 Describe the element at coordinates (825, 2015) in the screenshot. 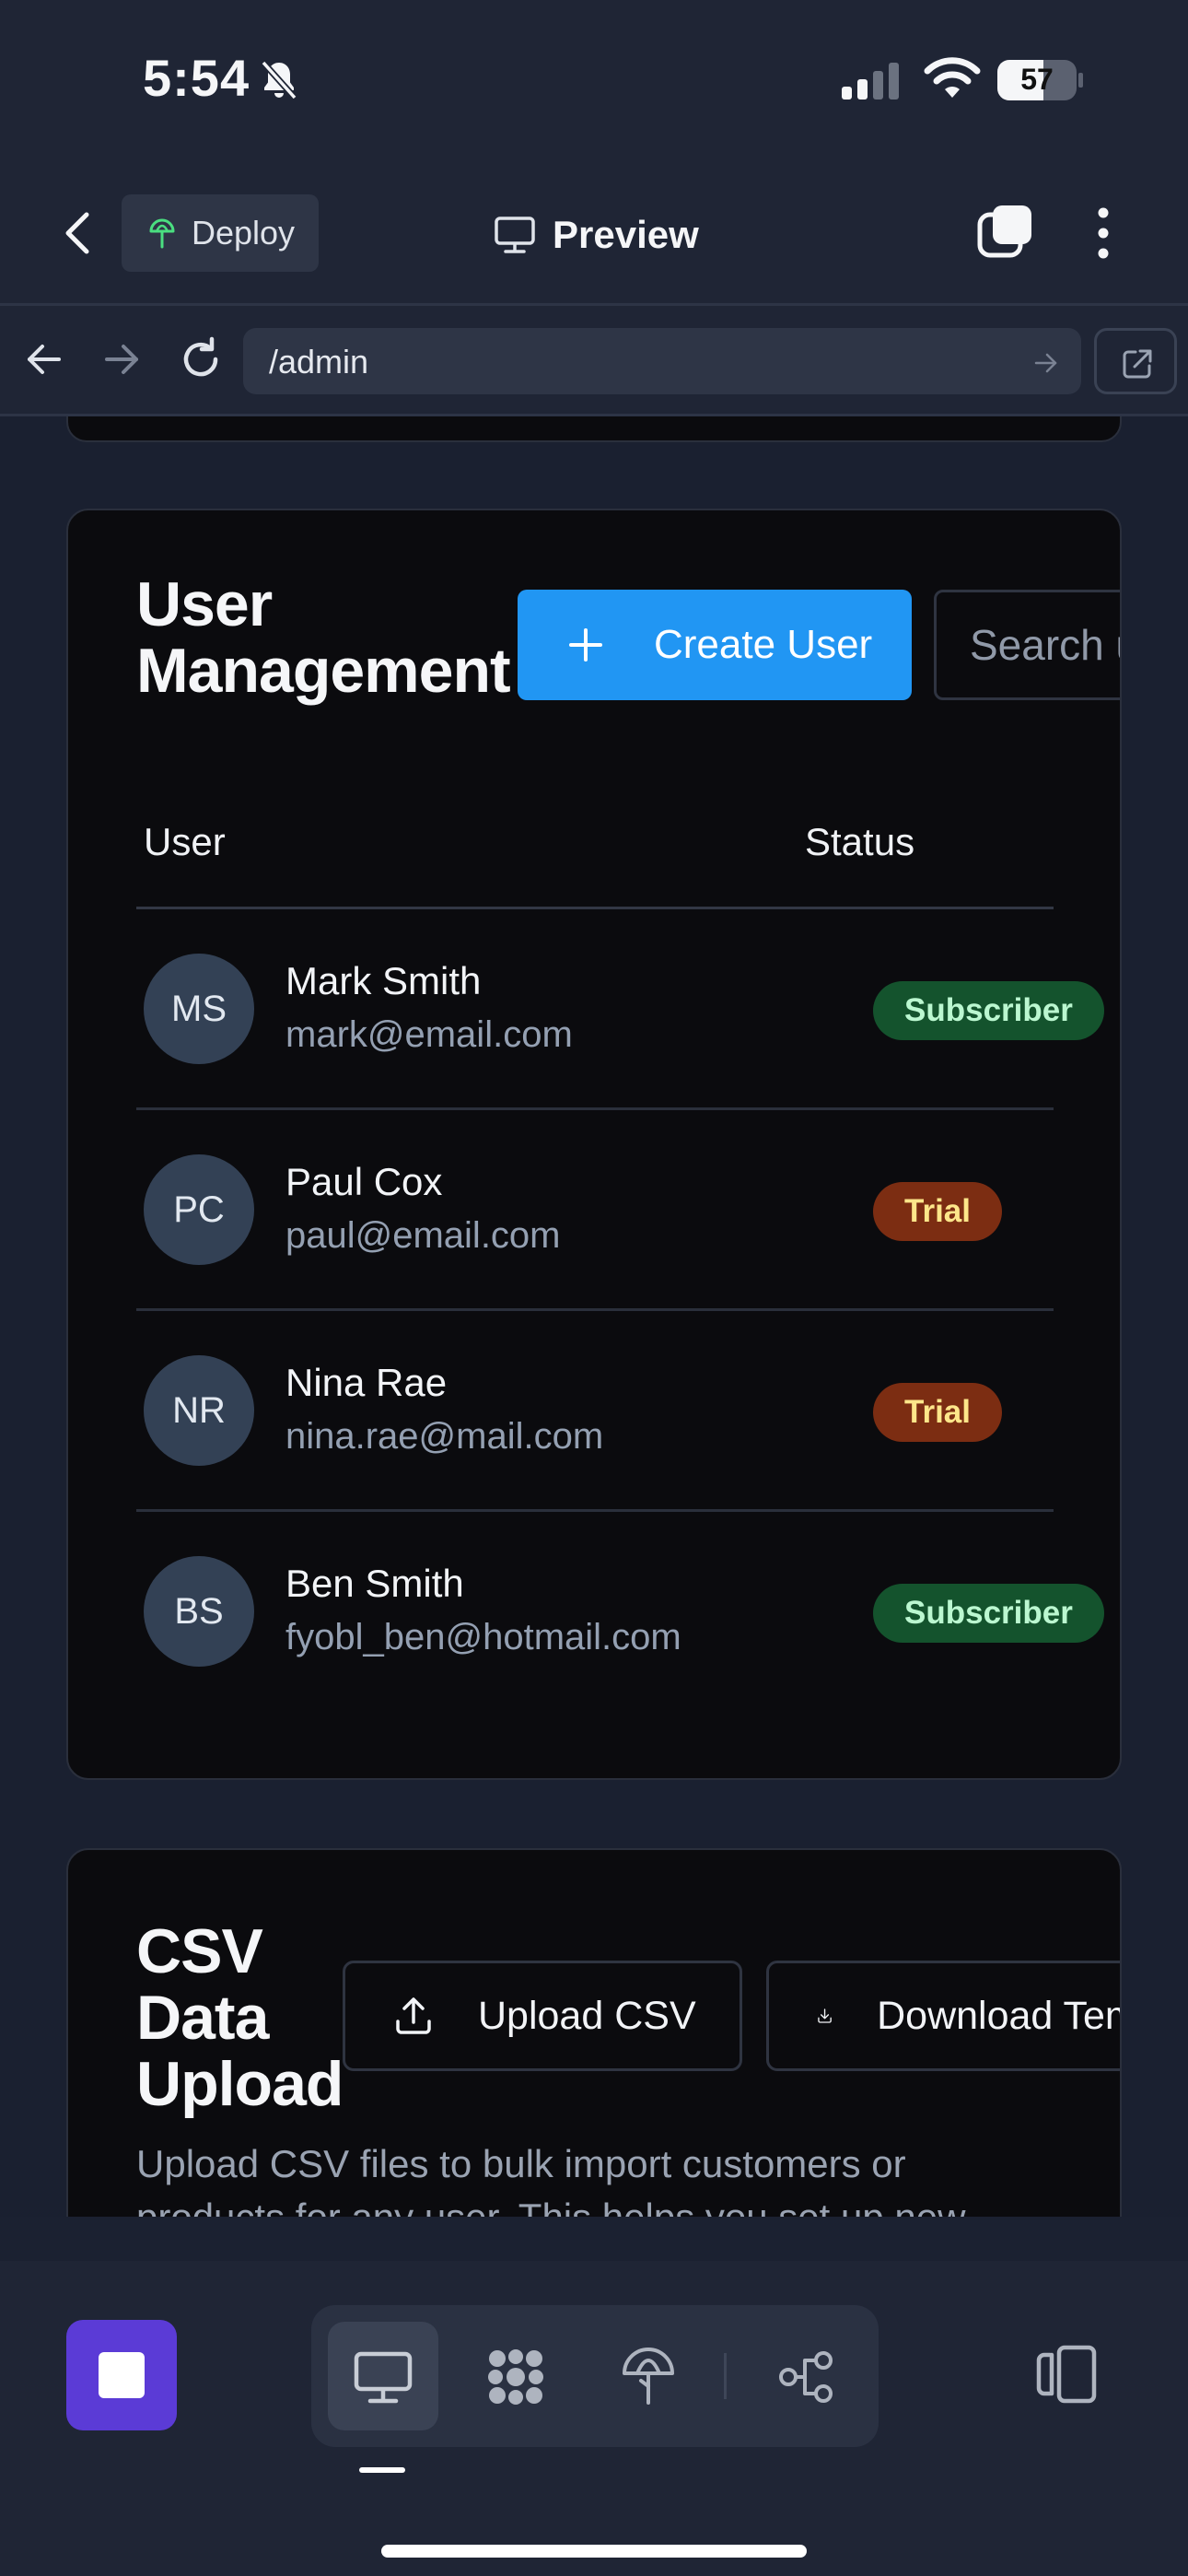

I see `download-icon` at that location.